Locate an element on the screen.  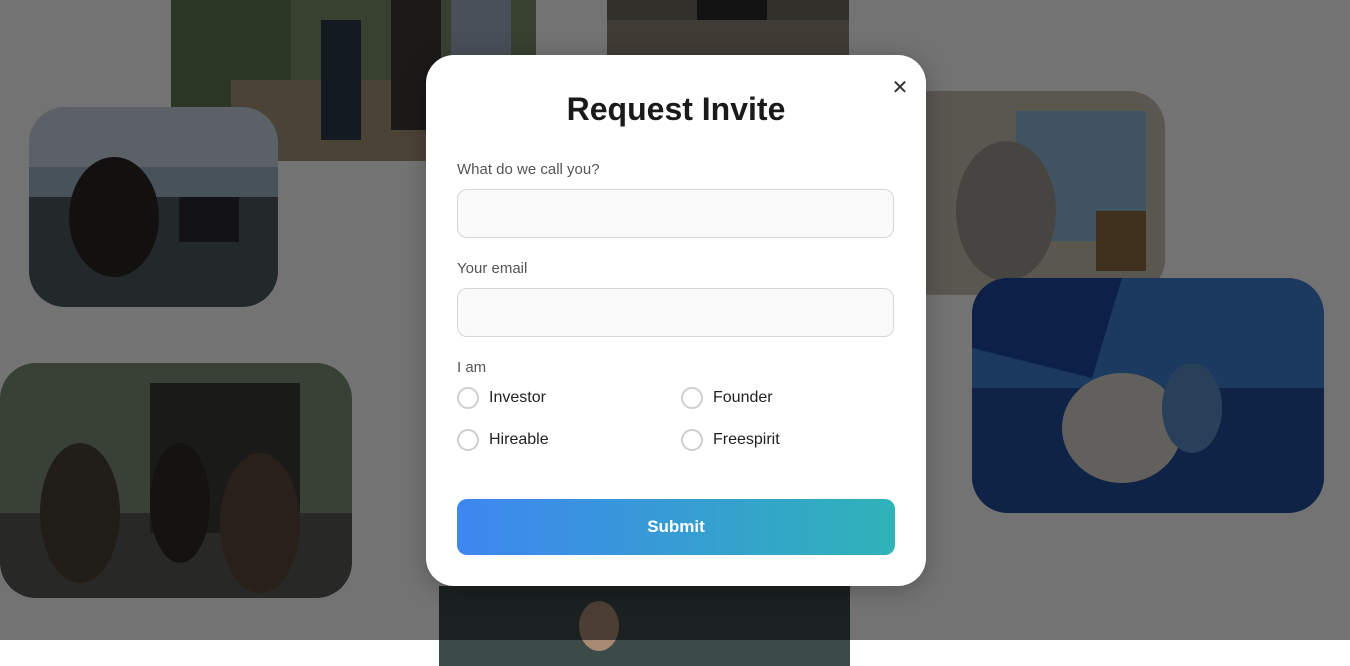
submit-button: Submit is located at coordinates (676, 527).